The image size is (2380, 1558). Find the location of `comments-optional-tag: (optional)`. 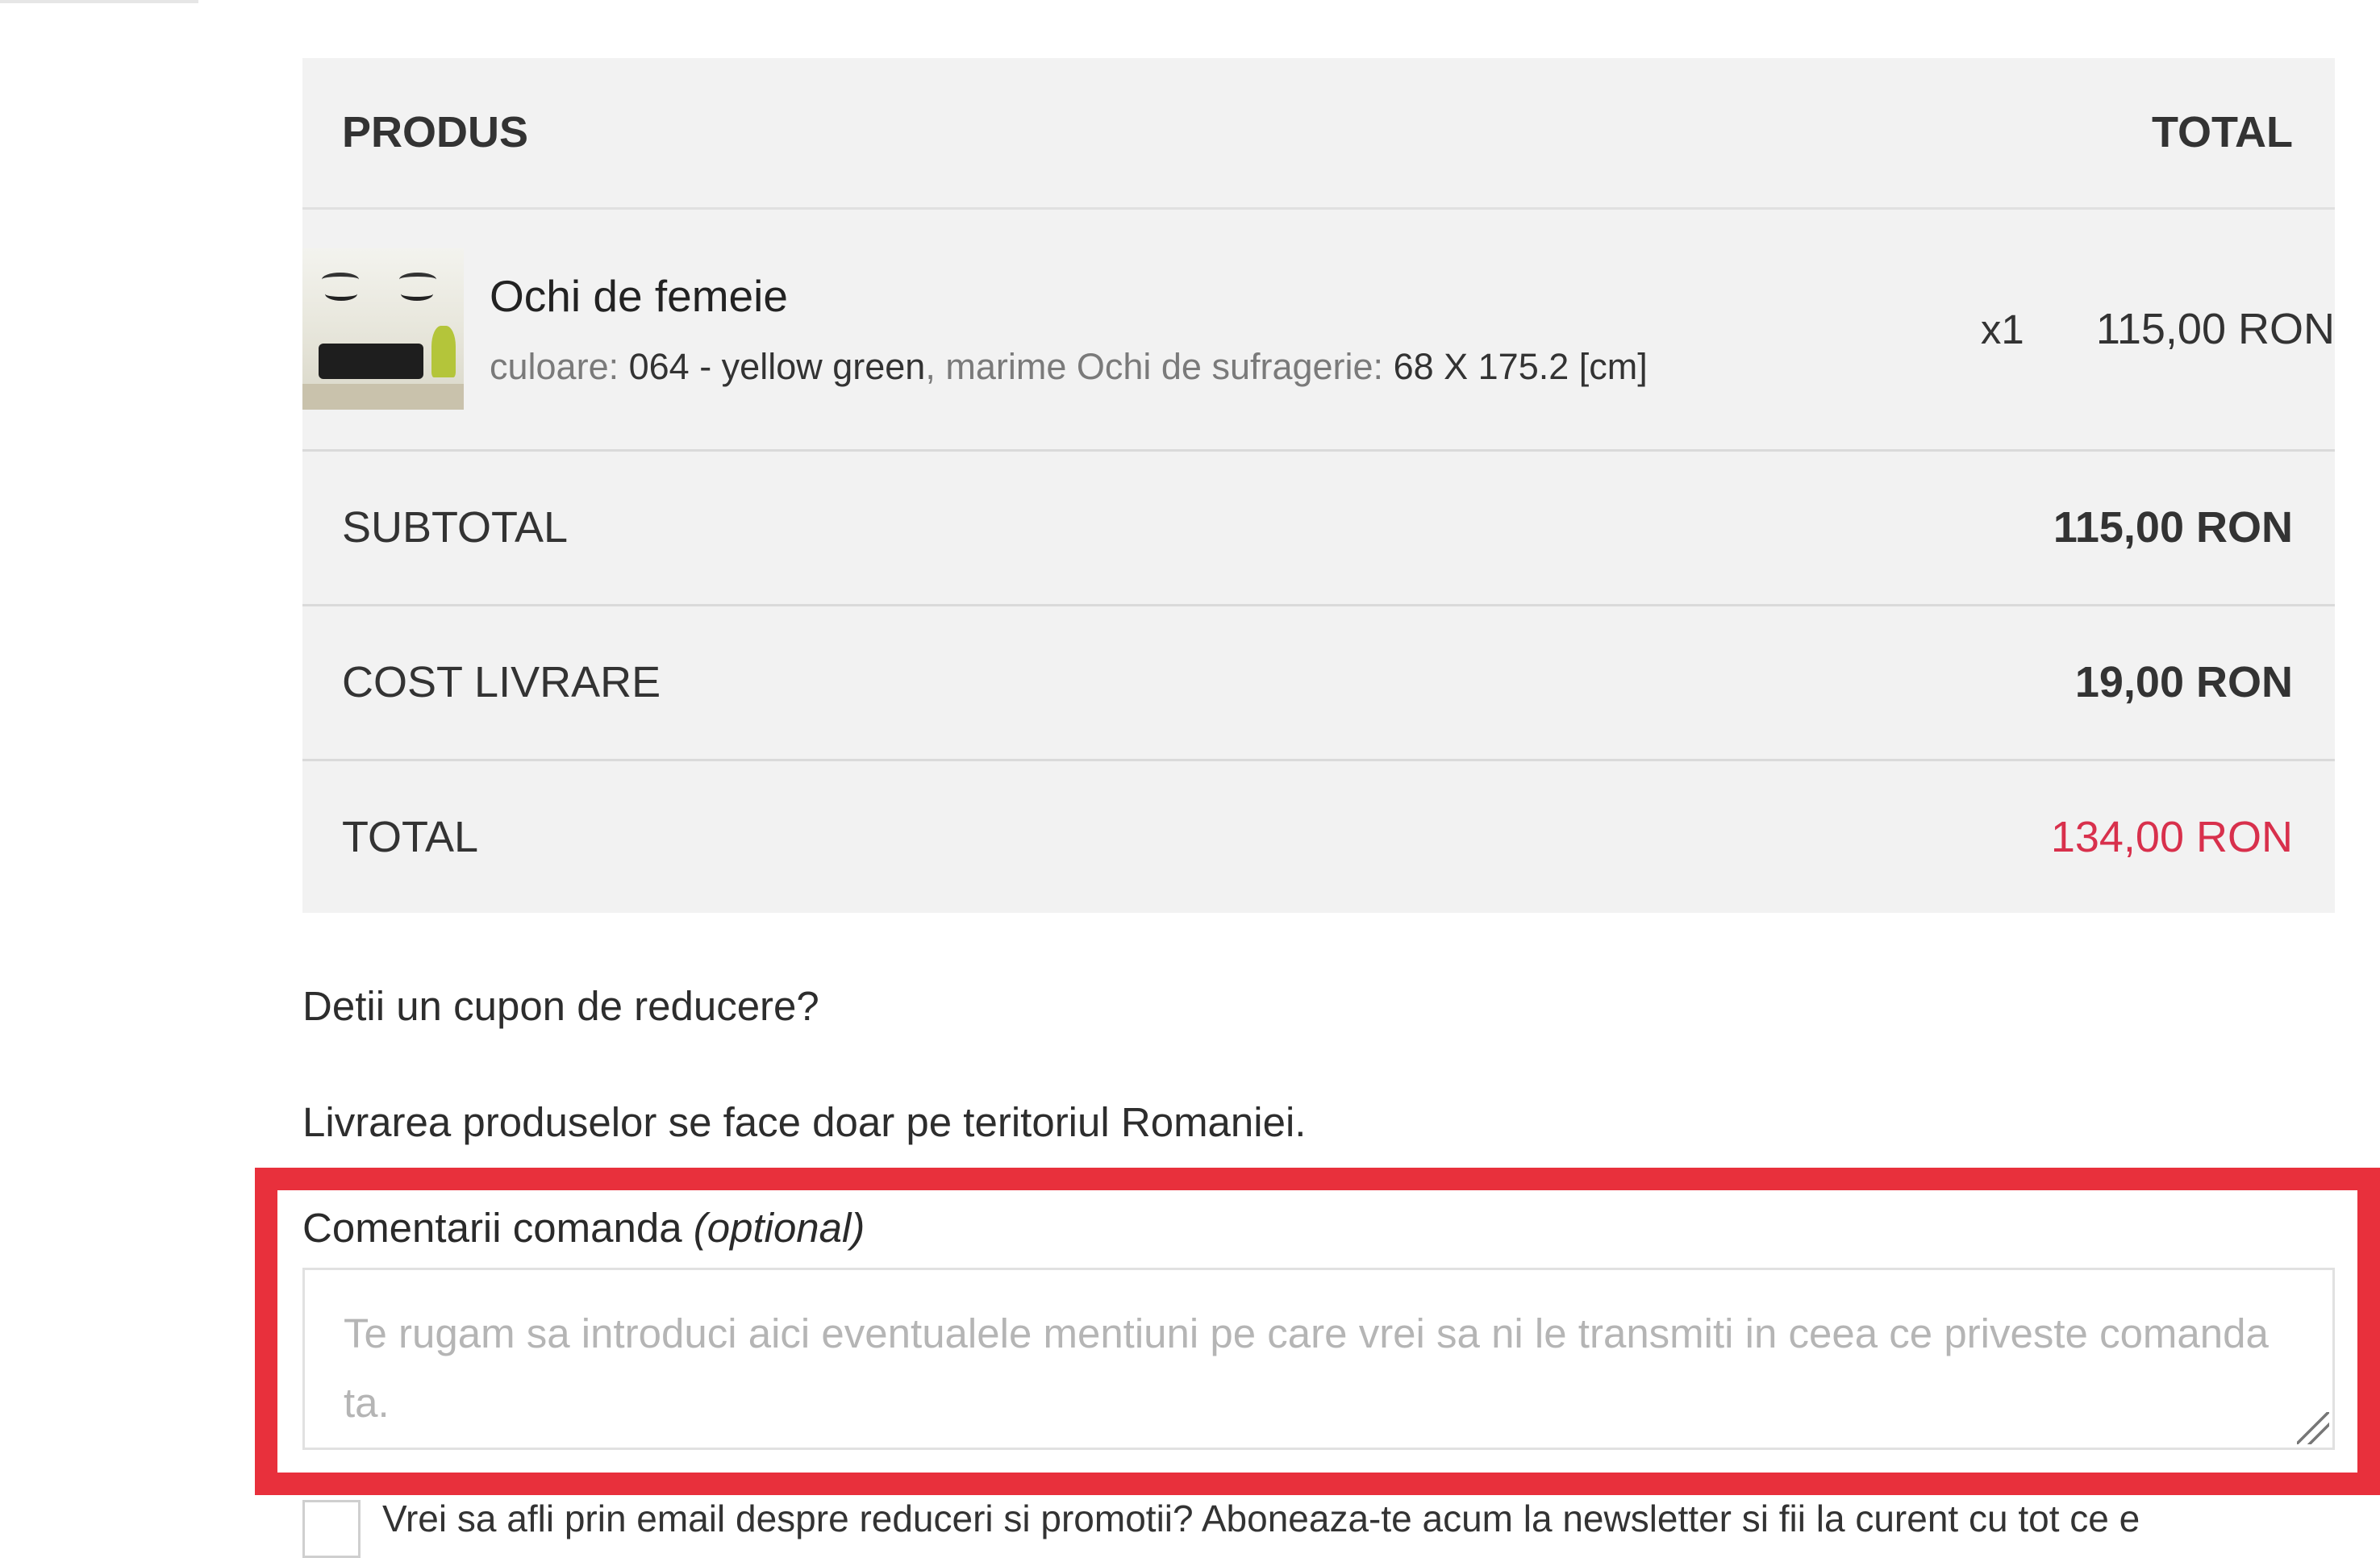

comments-optional-tag: (optional) is located at coordinates (779, 1228).